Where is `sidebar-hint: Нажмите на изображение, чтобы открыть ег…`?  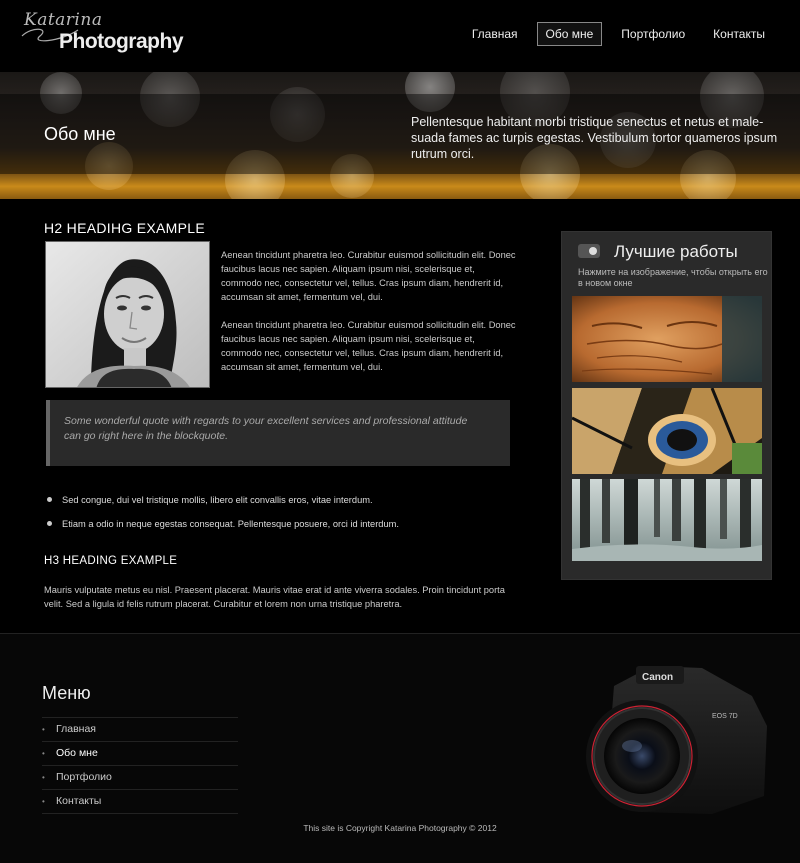
sidebar-hint: Нажмите на изображение, чтобы открыть ег… is located at coordinates (673, 277).